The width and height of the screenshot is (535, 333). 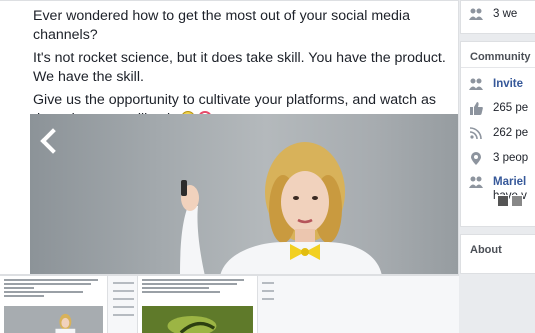 I want to click on thumbnail-strip, so click(x=229, y=304).